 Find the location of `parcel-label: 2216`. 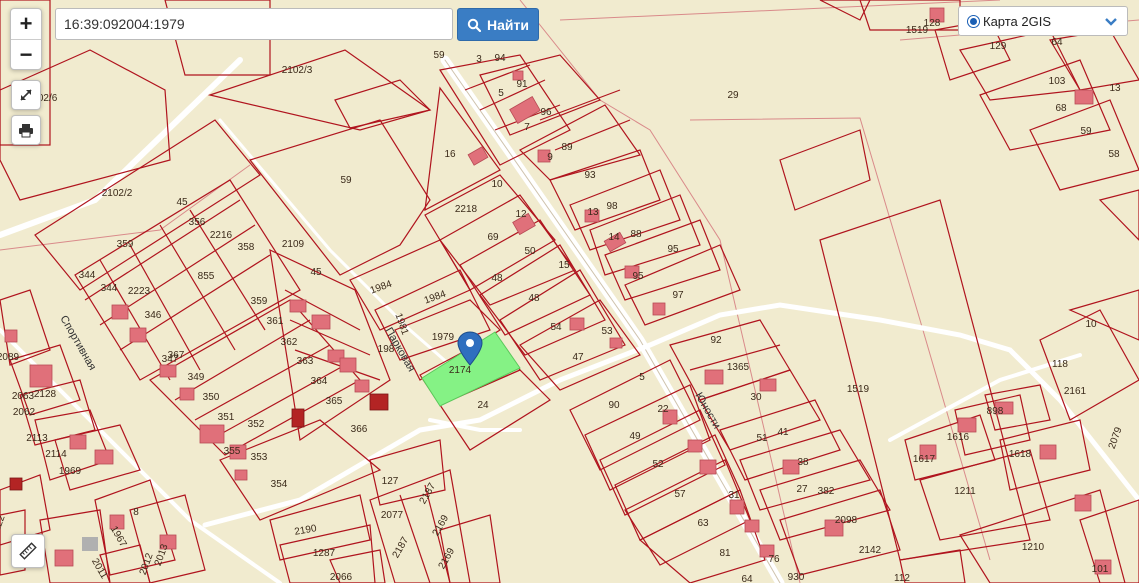

parcel-label: 2216 is located at coordinates (221, 235).